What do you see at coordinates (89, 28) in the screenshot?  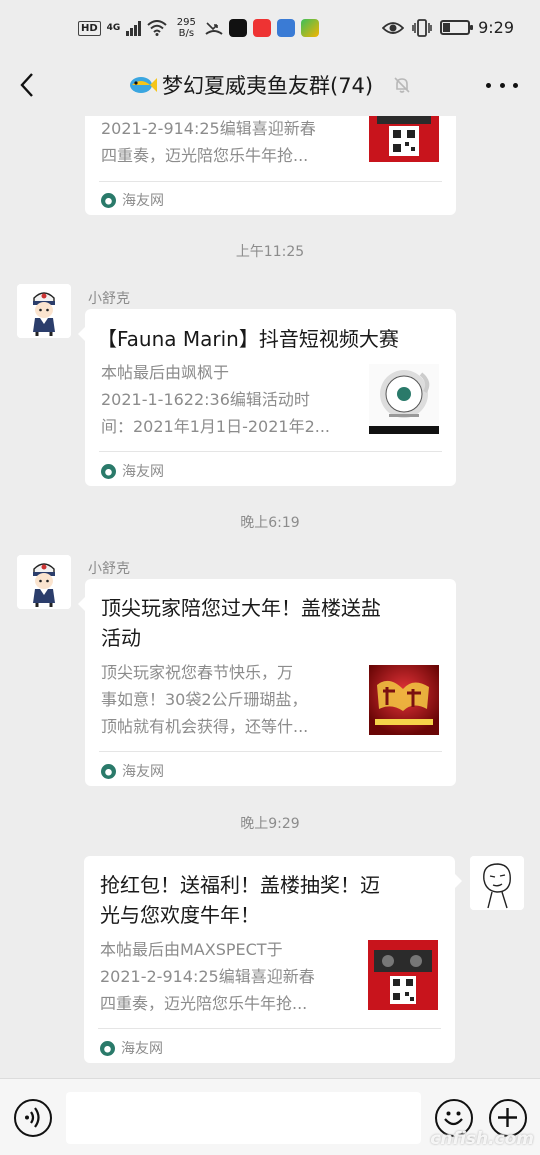 I see `hd-badge: HD` at bounding box center [89, 28].